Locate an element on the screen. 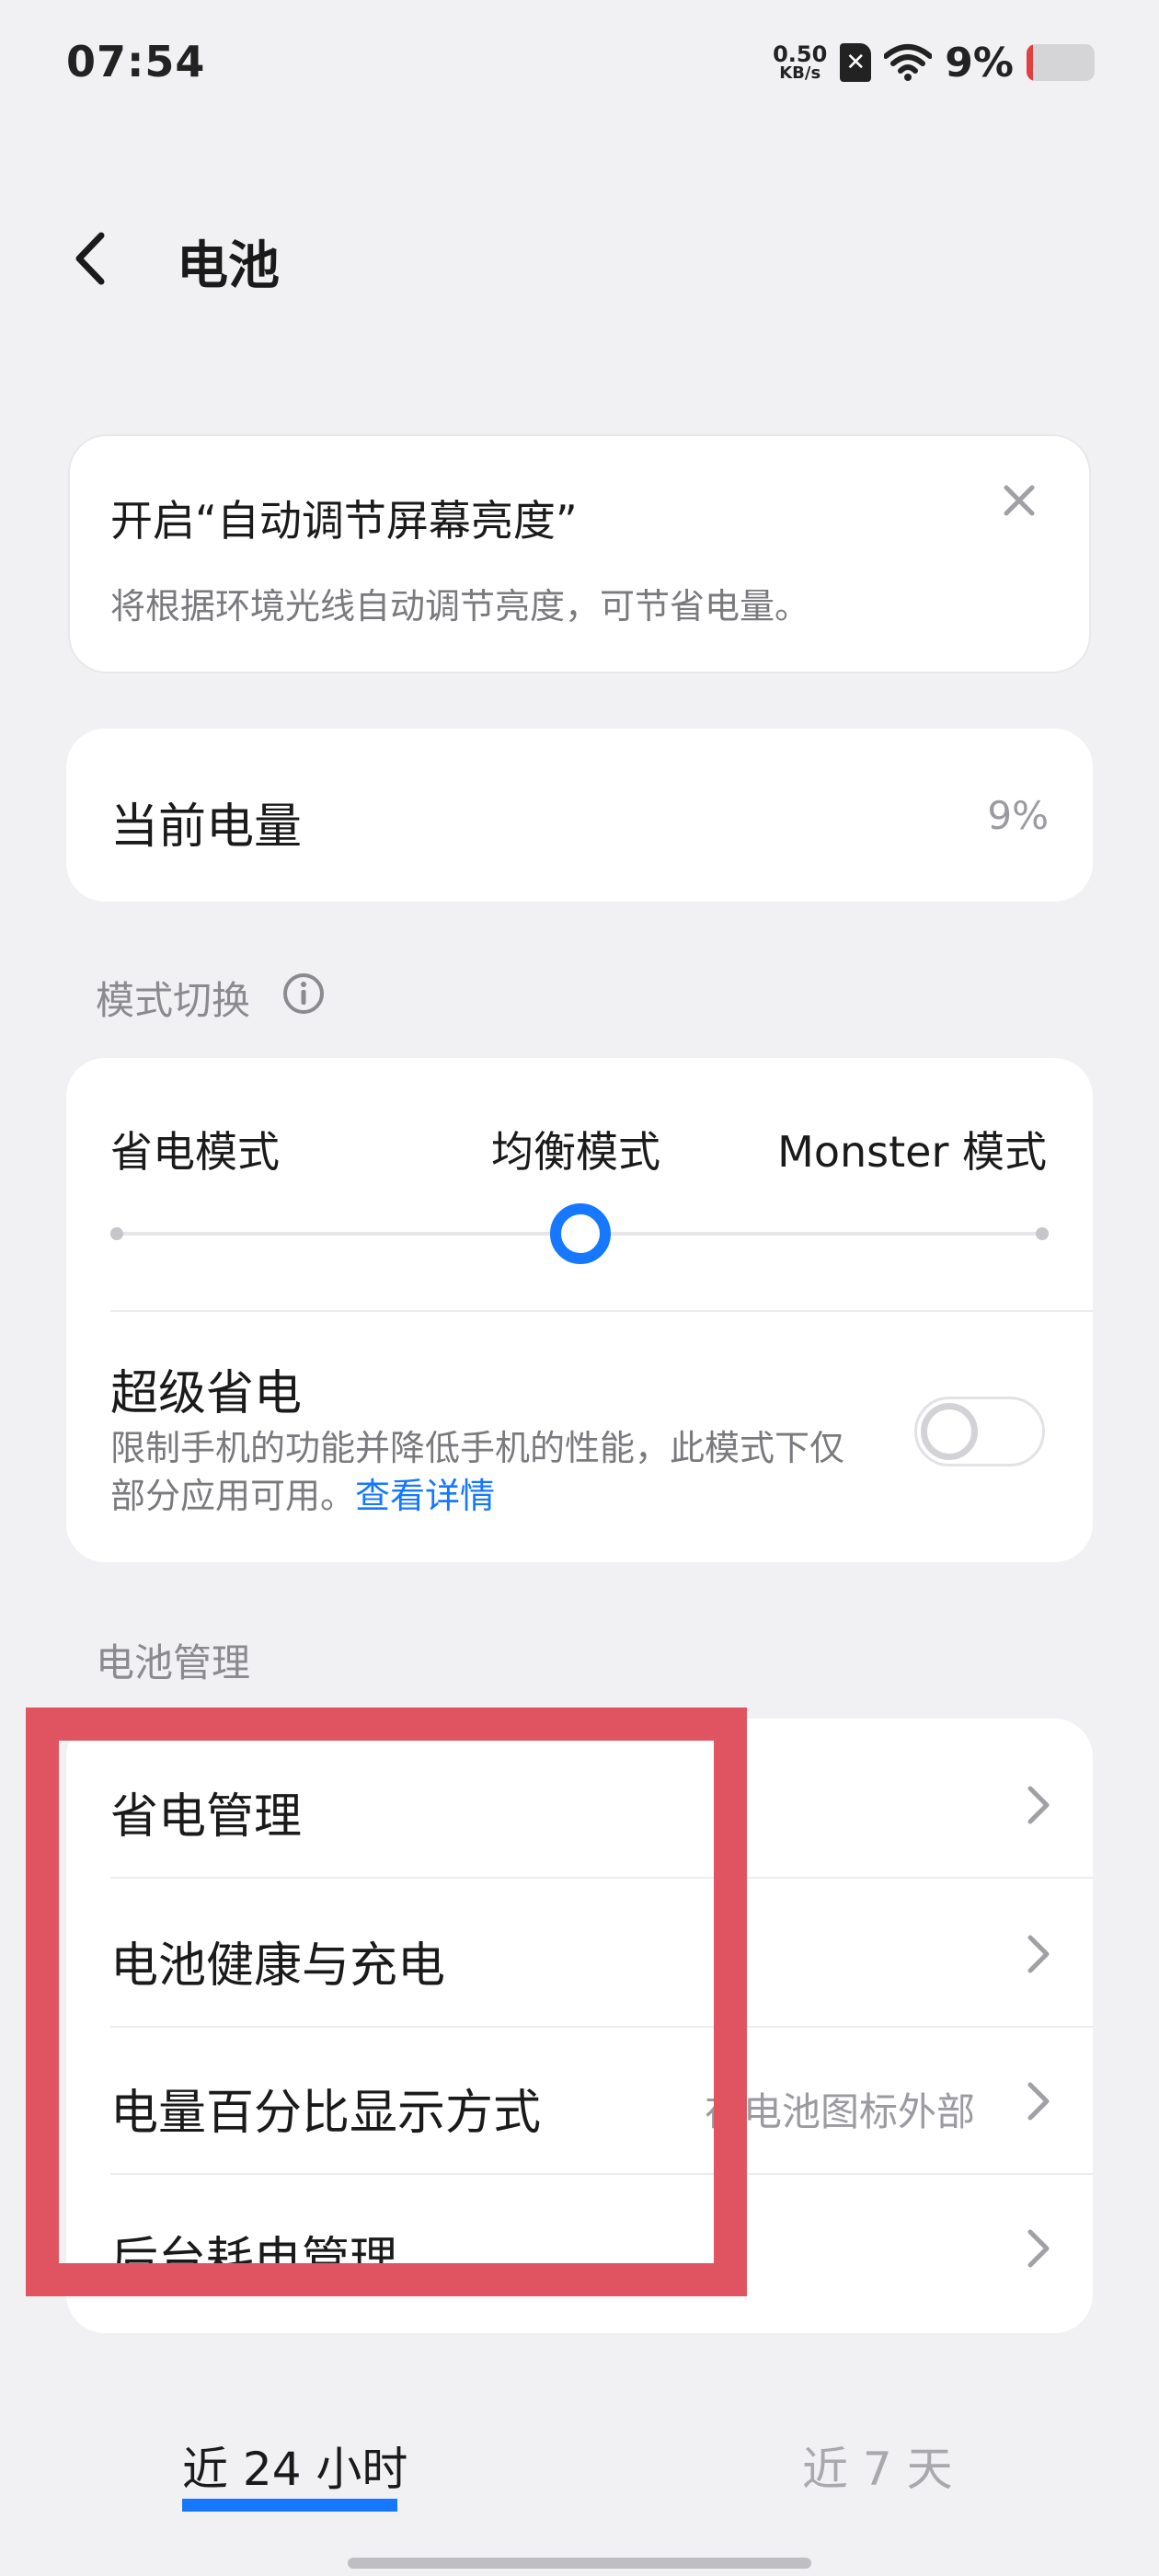 Image resolution: width=1159 pixels, height=2576 pixels. highlight-box is located at coordinates (386, 2002).